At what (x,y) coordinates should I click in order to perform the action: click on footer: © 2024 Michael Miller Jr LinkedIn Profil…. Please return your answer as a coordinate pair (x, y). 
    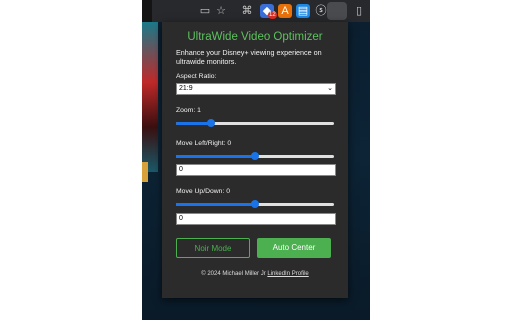
    Looking at the image, I should click on (255, 274).